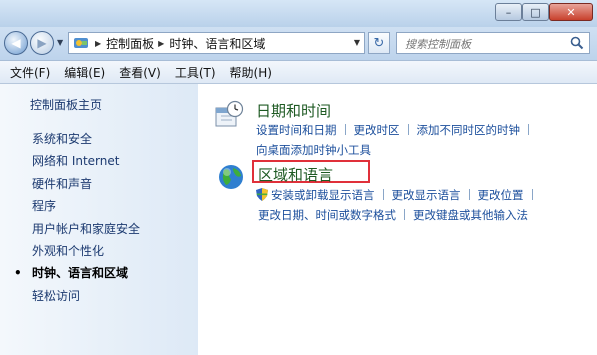  What do you see at coordinates (70, 161) in the screenshot?
I see `sidebar-item-network-internet: 网络和 Internet` at bounding box center [70, 161].